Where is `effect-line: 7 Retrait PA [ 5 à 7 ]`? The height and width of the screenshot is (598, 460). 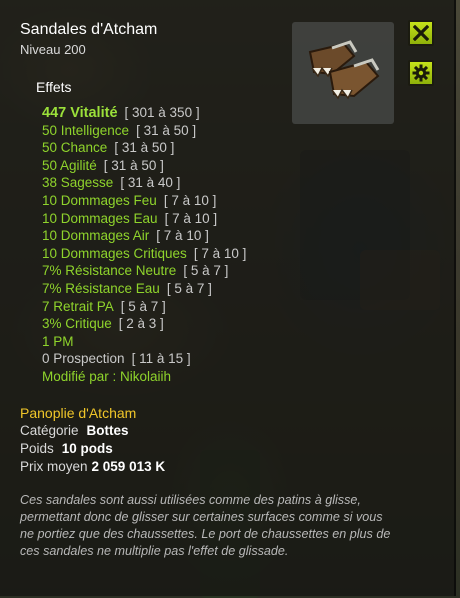 effect-line: 7 Retrait PA [ 5 à 7 ] is located at coordinates (144, 307).